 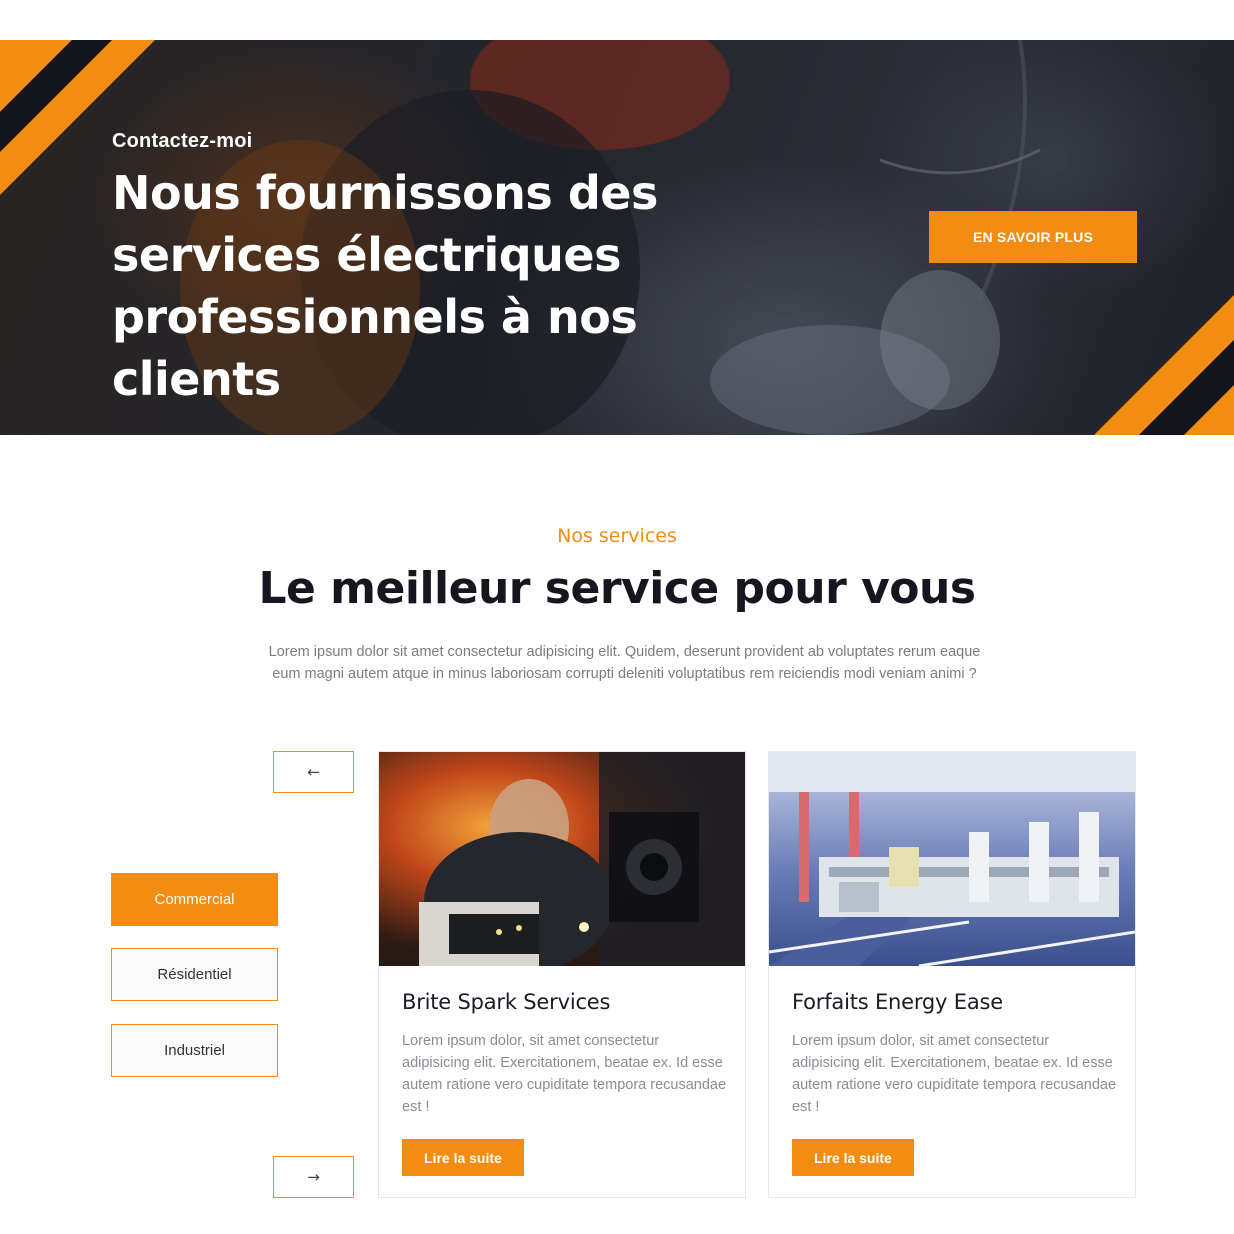 I want to click on learn-more-button: EN SAVOIR PLUS, so click(x=1033, y=237).